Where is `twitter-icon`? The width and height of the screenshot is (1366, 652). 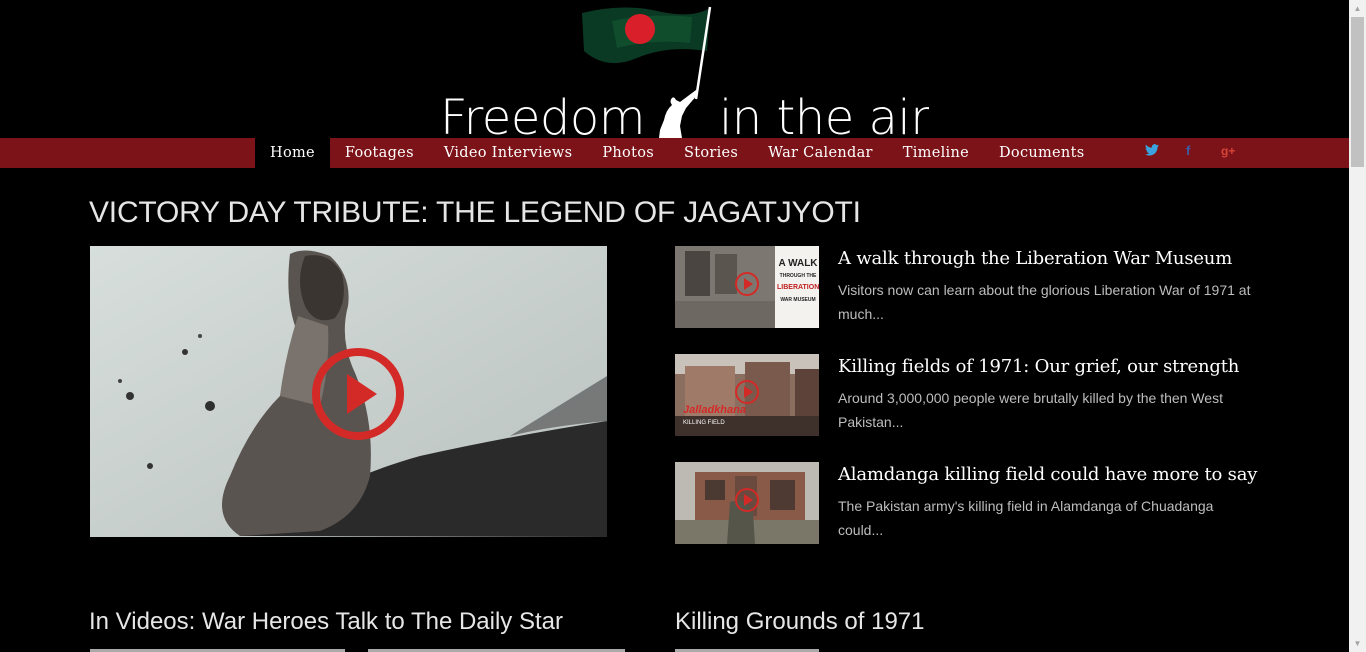
twitter-icon is located at coordinates (1152, 153).